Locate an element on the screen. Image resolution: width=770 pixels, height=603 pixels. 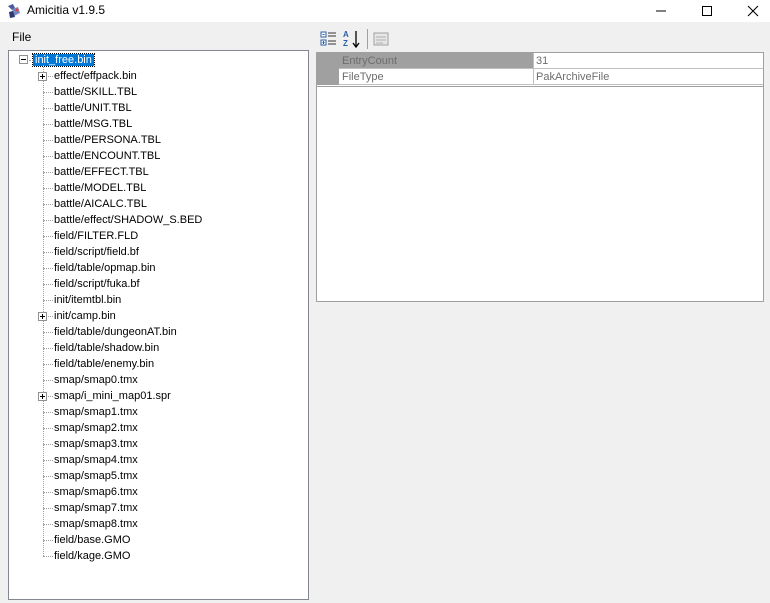
property-pages-button is located at coordinates (381, 39).